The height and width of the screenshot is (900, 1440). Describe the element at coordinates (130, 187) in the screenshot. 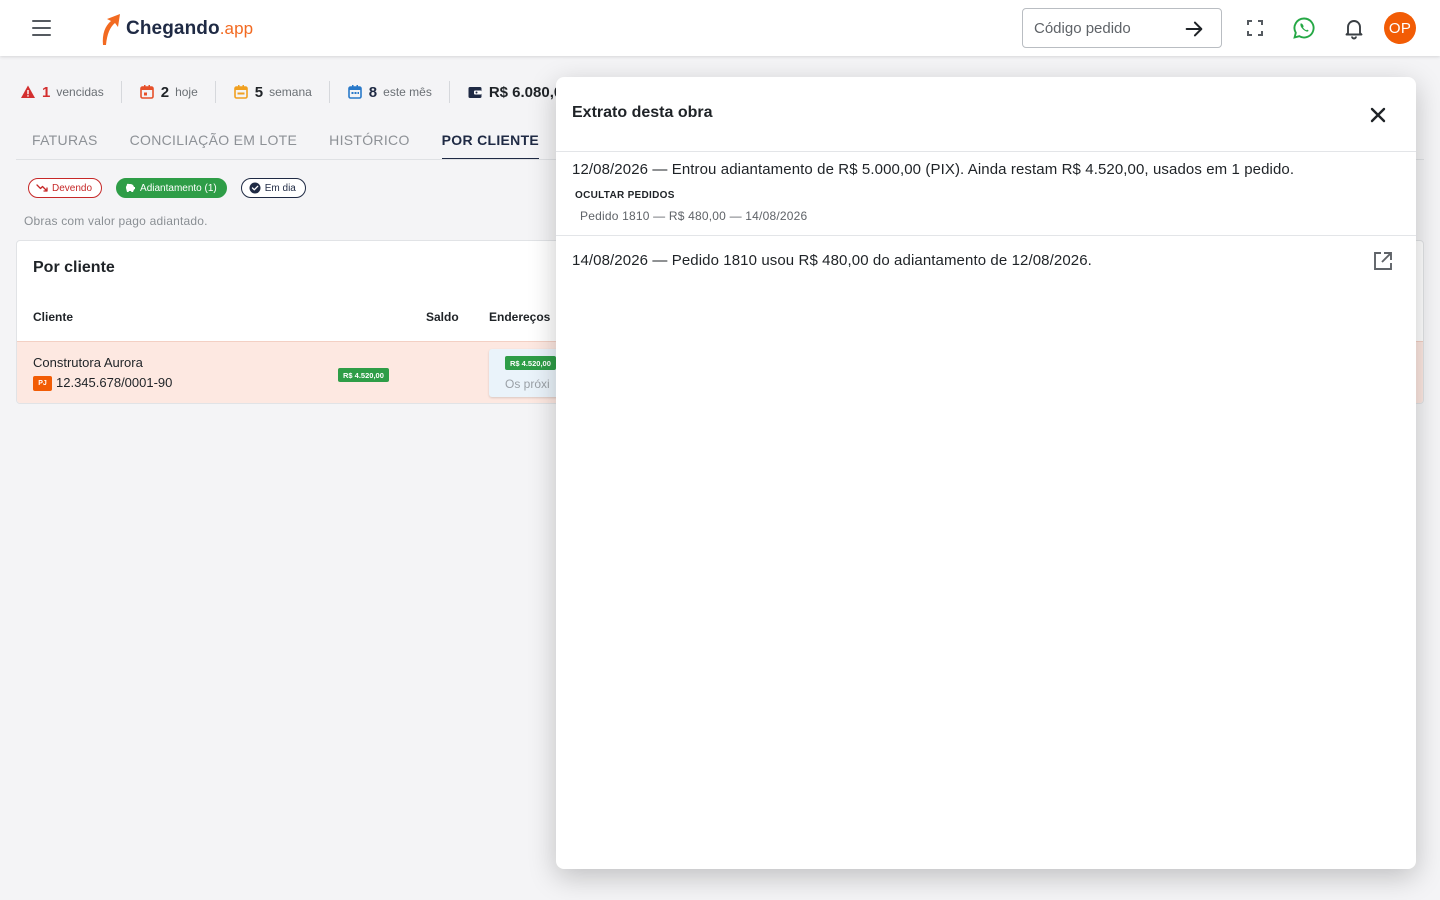

I see `piggy-bank-icon` at that location.